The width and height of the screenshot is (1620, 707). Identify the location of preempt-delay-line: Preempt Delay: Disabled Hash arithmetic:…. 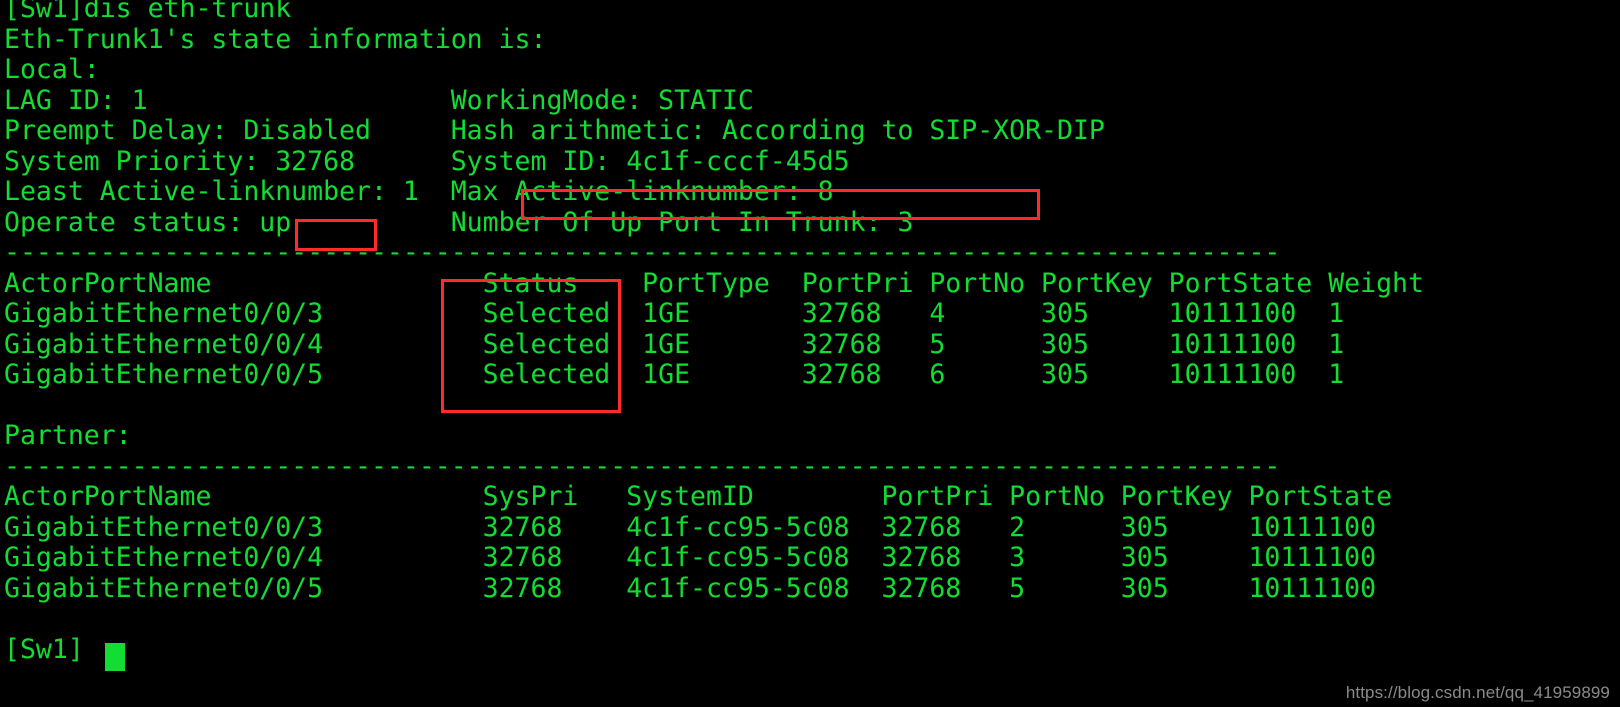
(554, 130).